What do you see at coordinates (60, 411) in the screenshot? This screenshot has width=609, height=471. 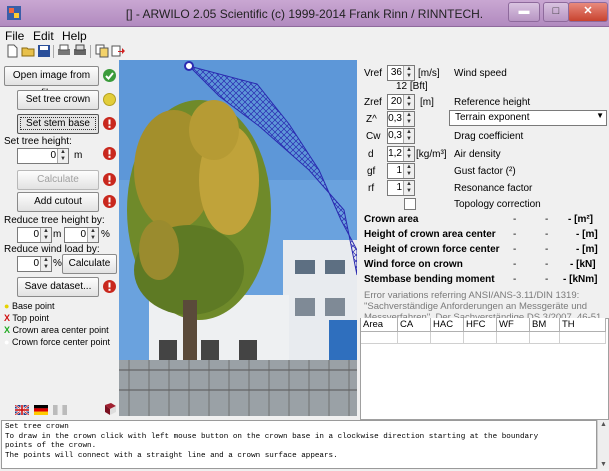 I see `italian-flag-icon` at bounding box center [60, 411].